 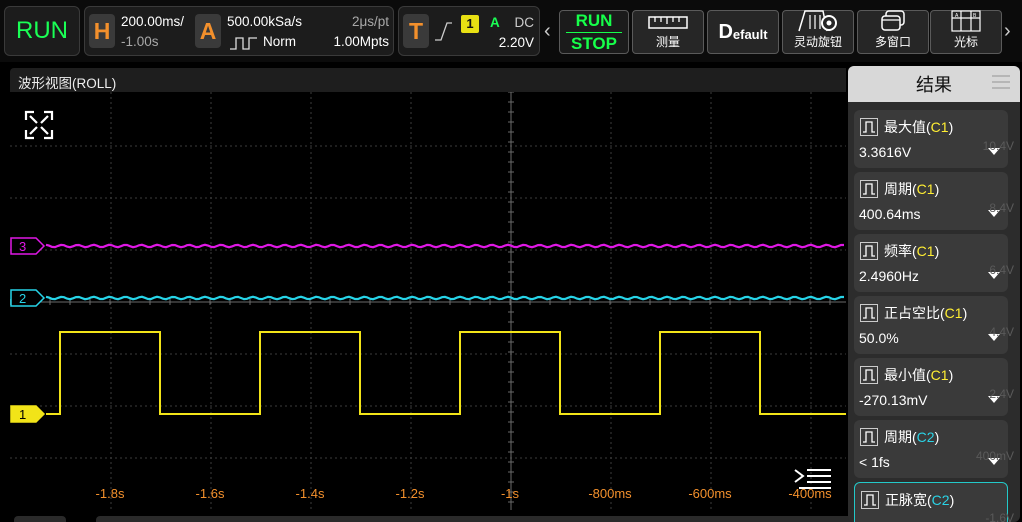 What do you see at coordinates (140, 41) in the screenshot?
I see `horizontal-offset: -1.00s` at bounding box center [140, 41].